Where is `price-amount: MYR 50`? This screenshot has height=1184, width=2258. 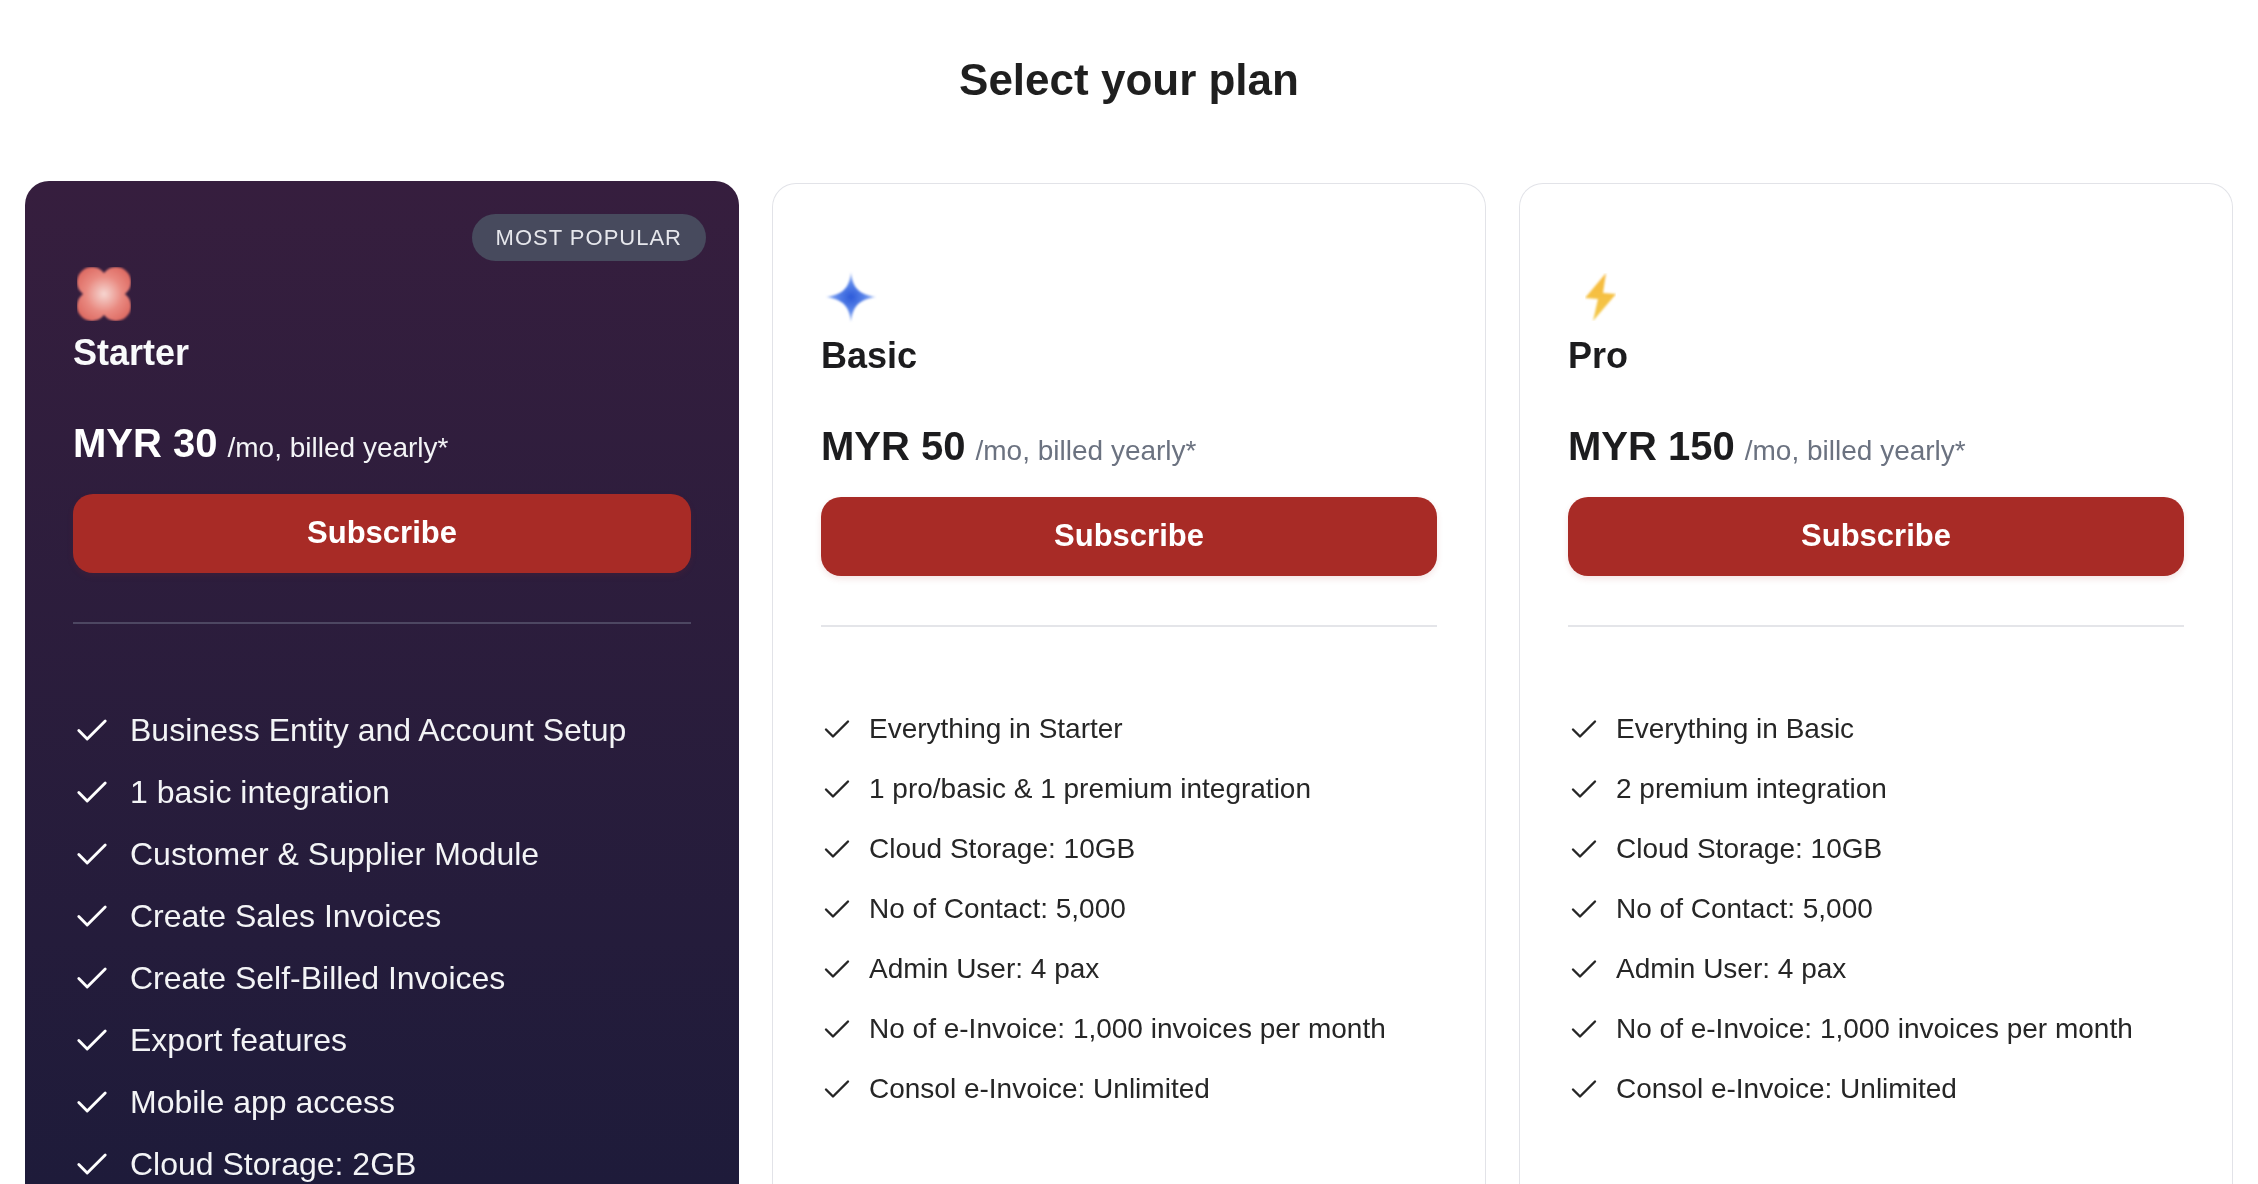
price-amount: MYR 50 is located at coordinates (893, 446).